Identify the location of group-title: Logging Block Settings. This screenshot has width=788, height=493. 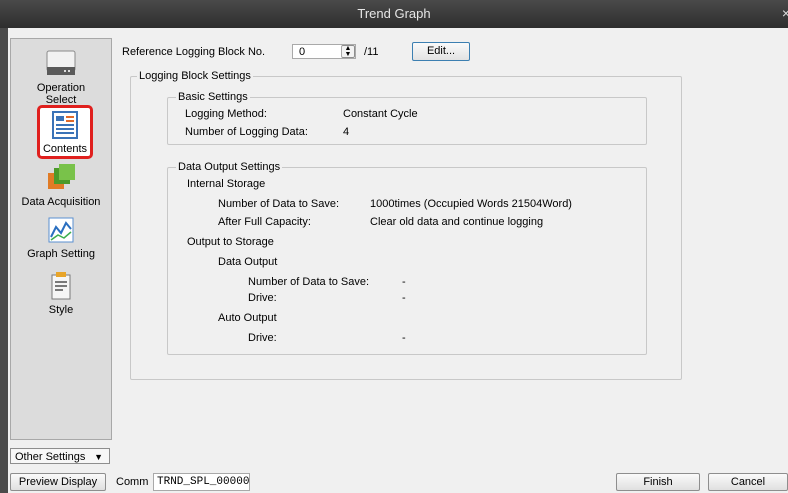
(195, 76).